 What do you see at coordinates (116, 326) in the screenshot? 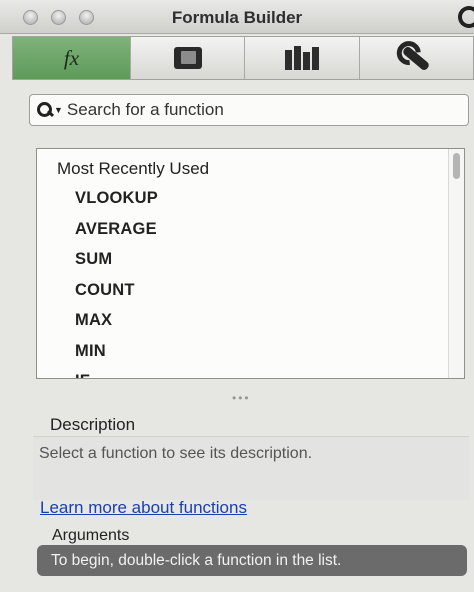
I see `list-item: MAX` at bounding box center [116, 326].